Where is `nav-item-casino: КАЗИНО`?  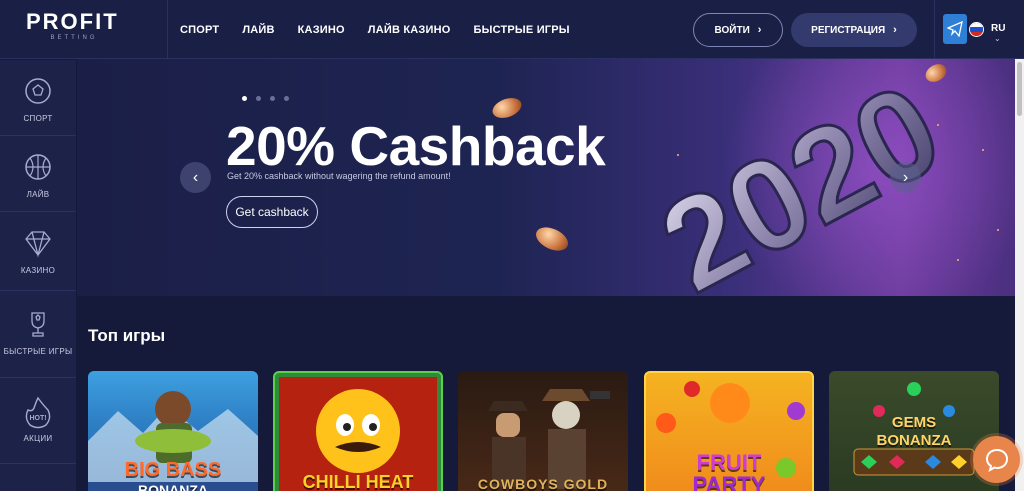
nav-item-casino: КАЗИНО is located at coordinates (321, 30).